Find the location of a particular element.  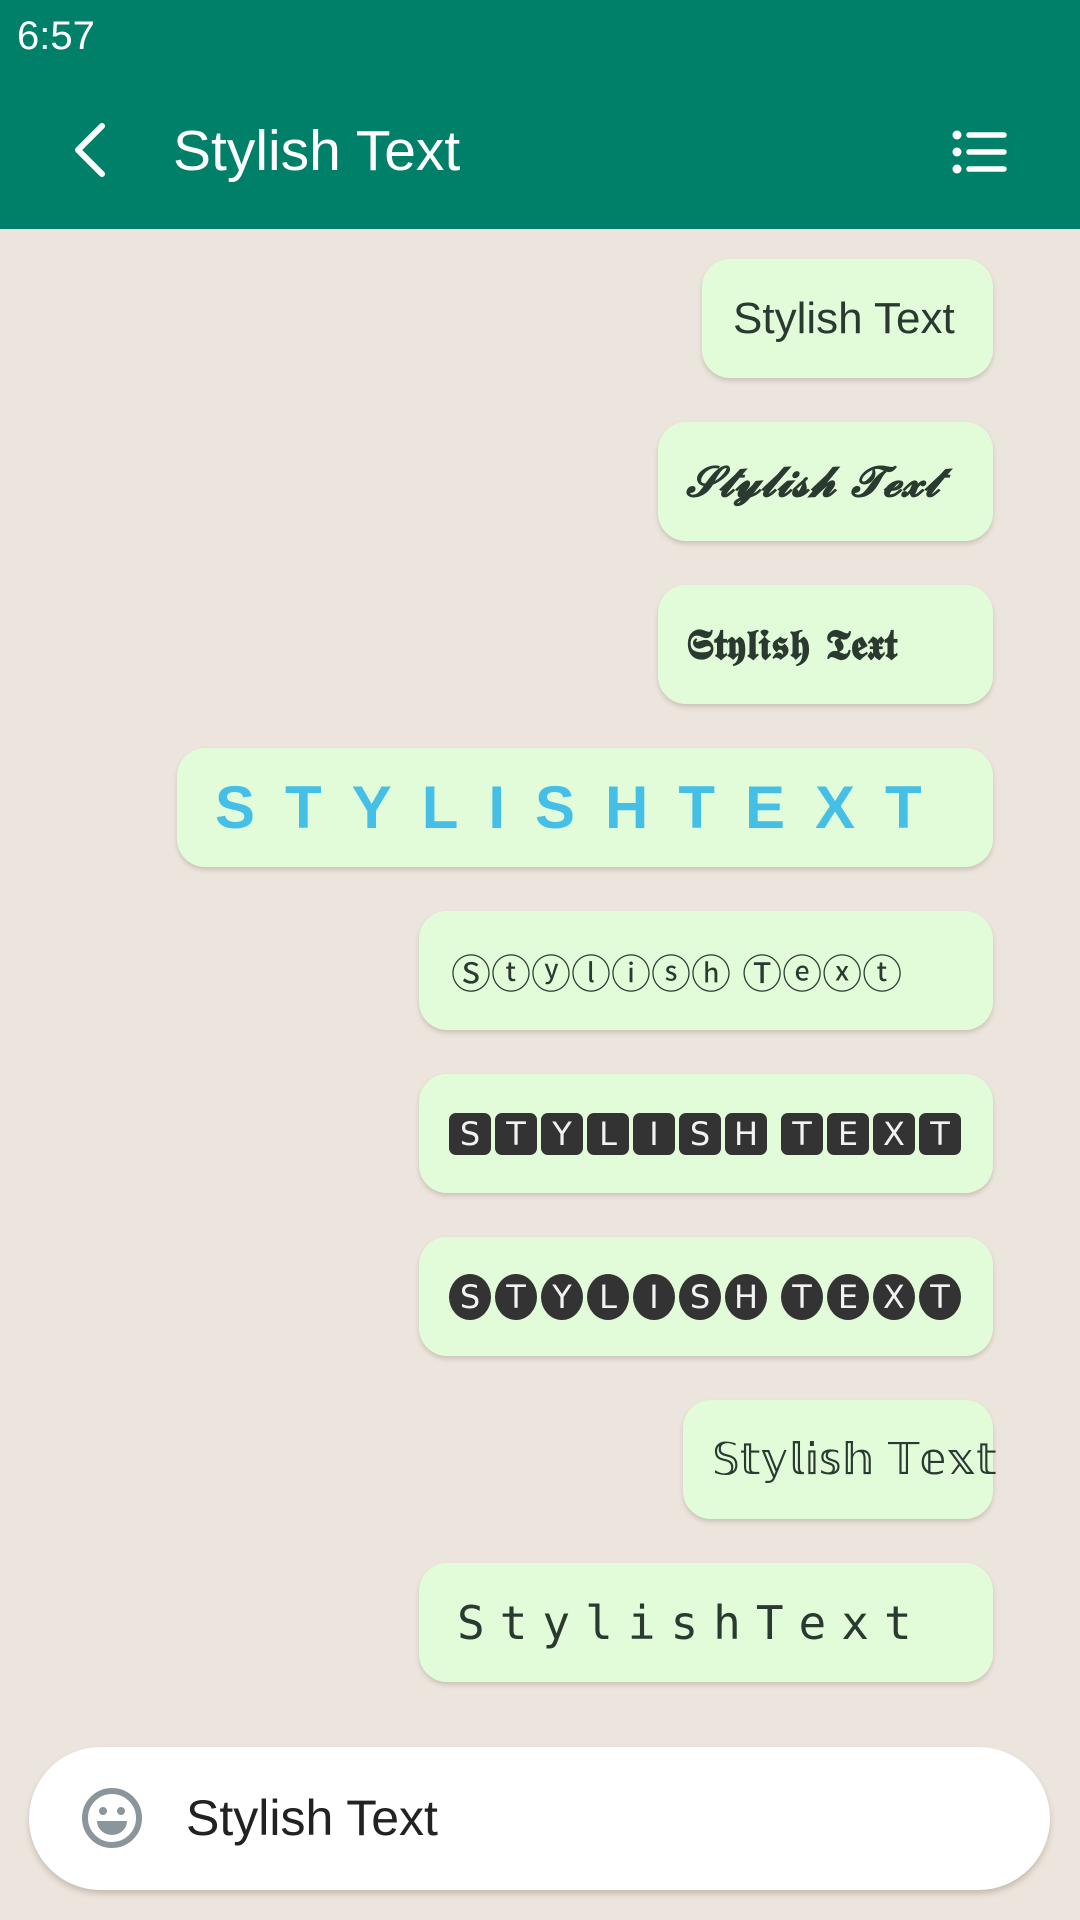

chevron-left-icon is located at coordinates (90, 150).